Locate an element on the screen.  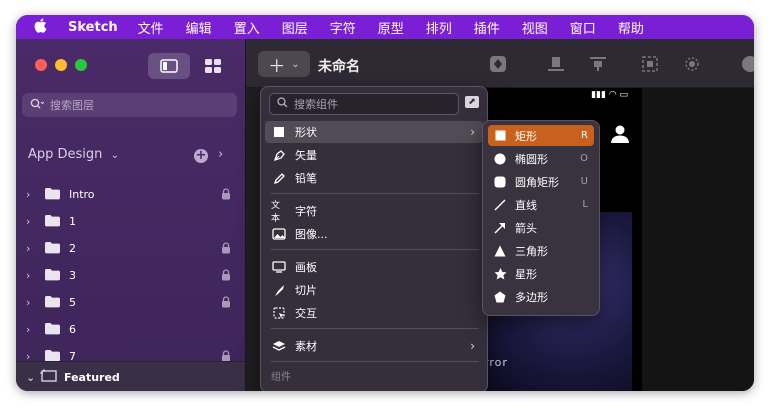
submenu-item-line: 直线 L is located at coordinates (541, 204).